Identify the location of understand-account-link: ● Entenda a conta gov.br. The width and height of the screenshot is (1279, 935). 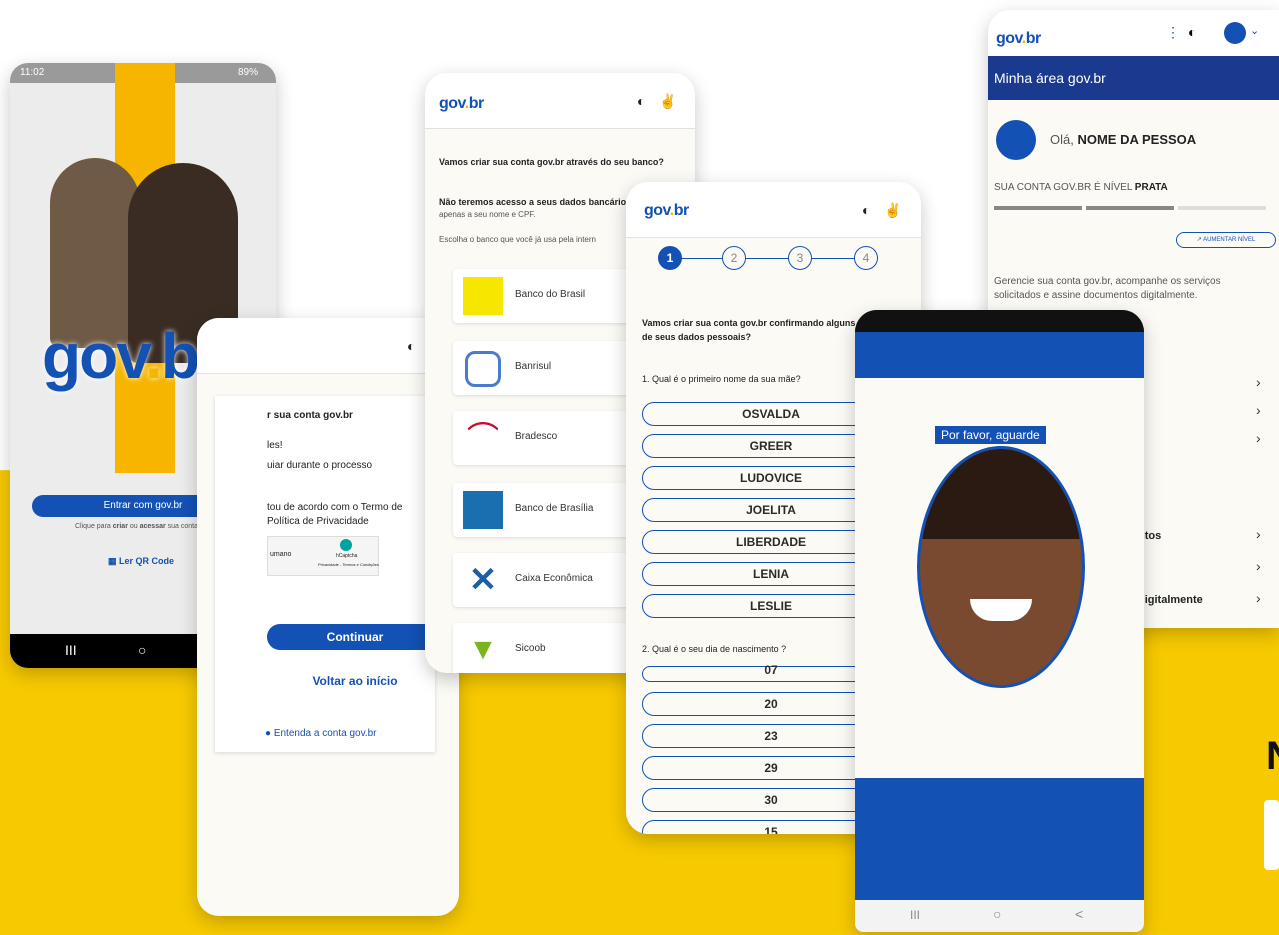
(321, 733).